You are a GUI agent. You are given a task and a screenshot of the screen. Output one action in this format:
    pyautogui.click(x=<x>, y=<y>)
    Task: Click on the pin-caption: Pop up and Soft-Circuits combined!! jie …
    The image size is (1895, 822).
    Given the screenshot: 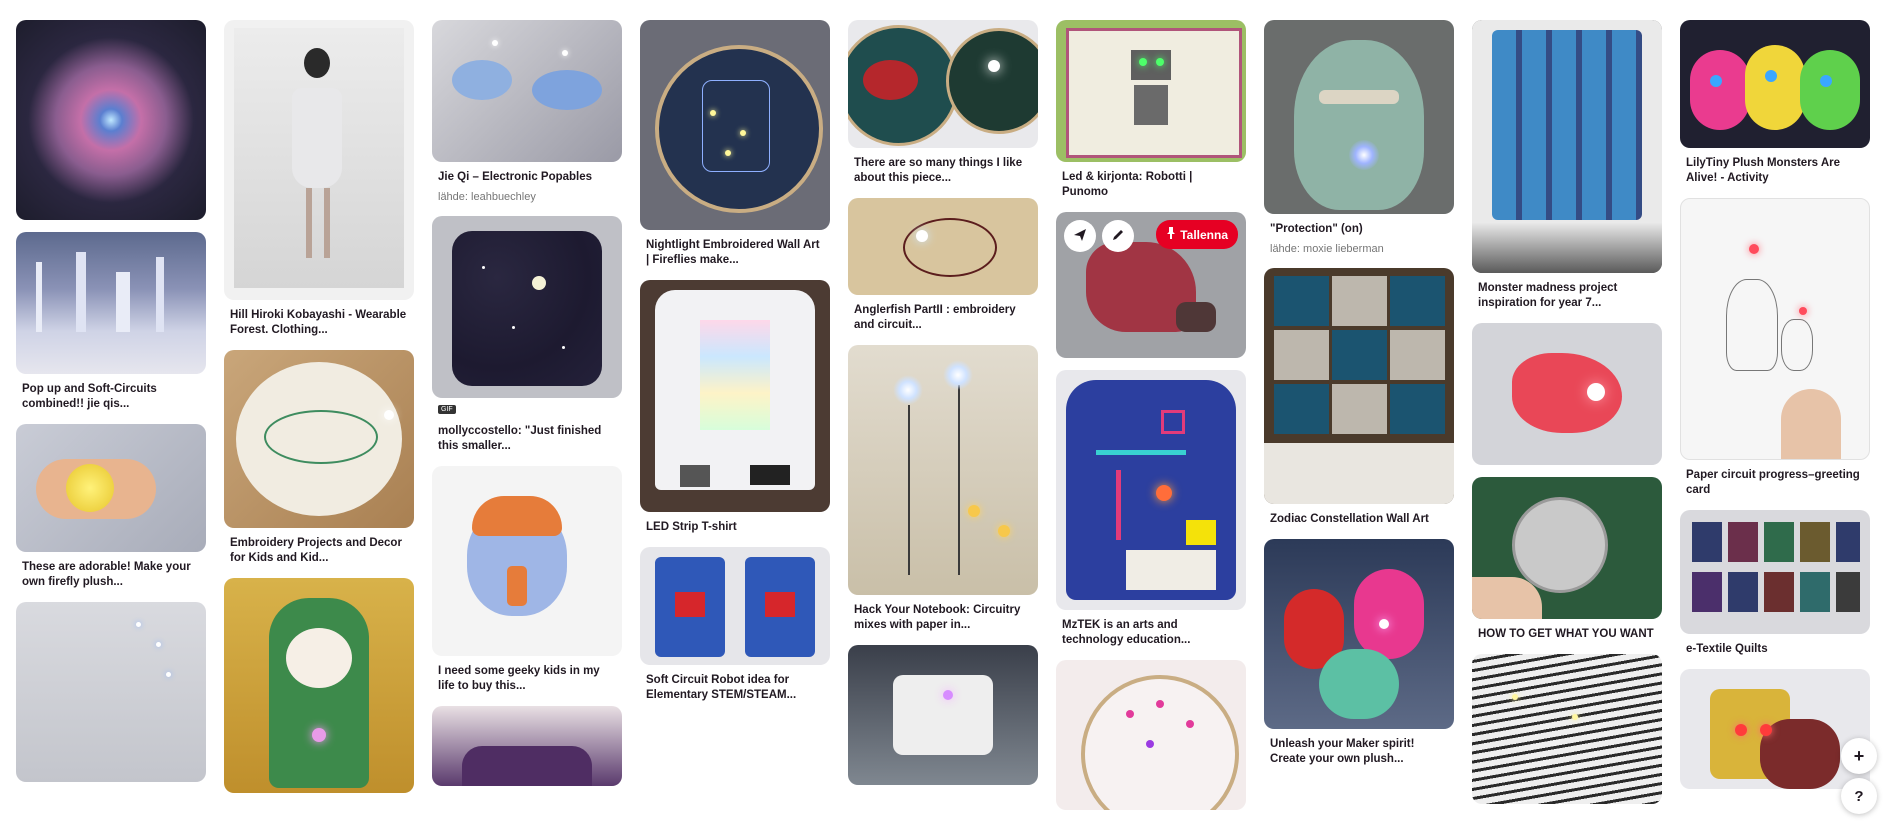 What is the action you would take?
    pyautogui.click(x=111, y=397)
    